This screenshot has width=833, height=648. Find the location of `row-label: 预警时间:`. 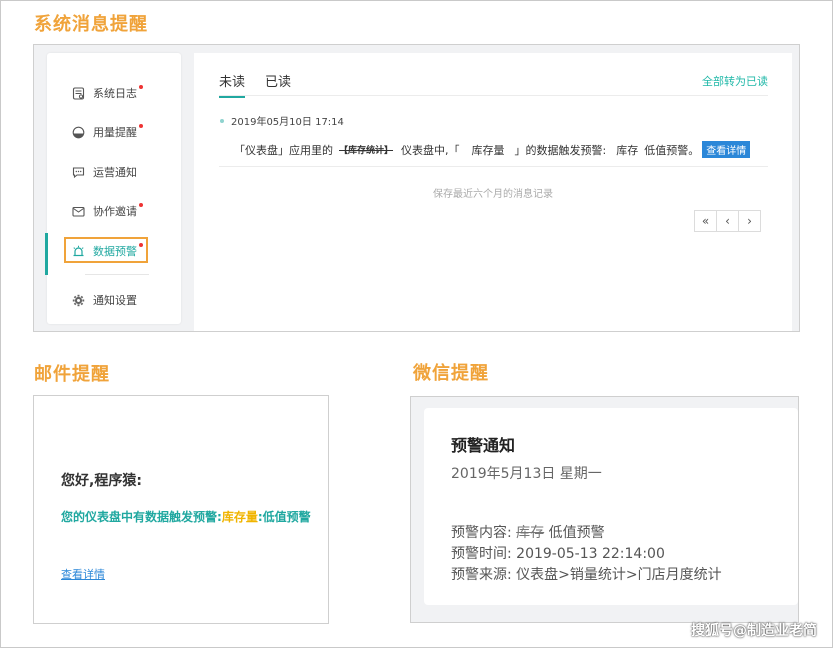

row-label: 预警时间: is located at coordinates (481, 554).